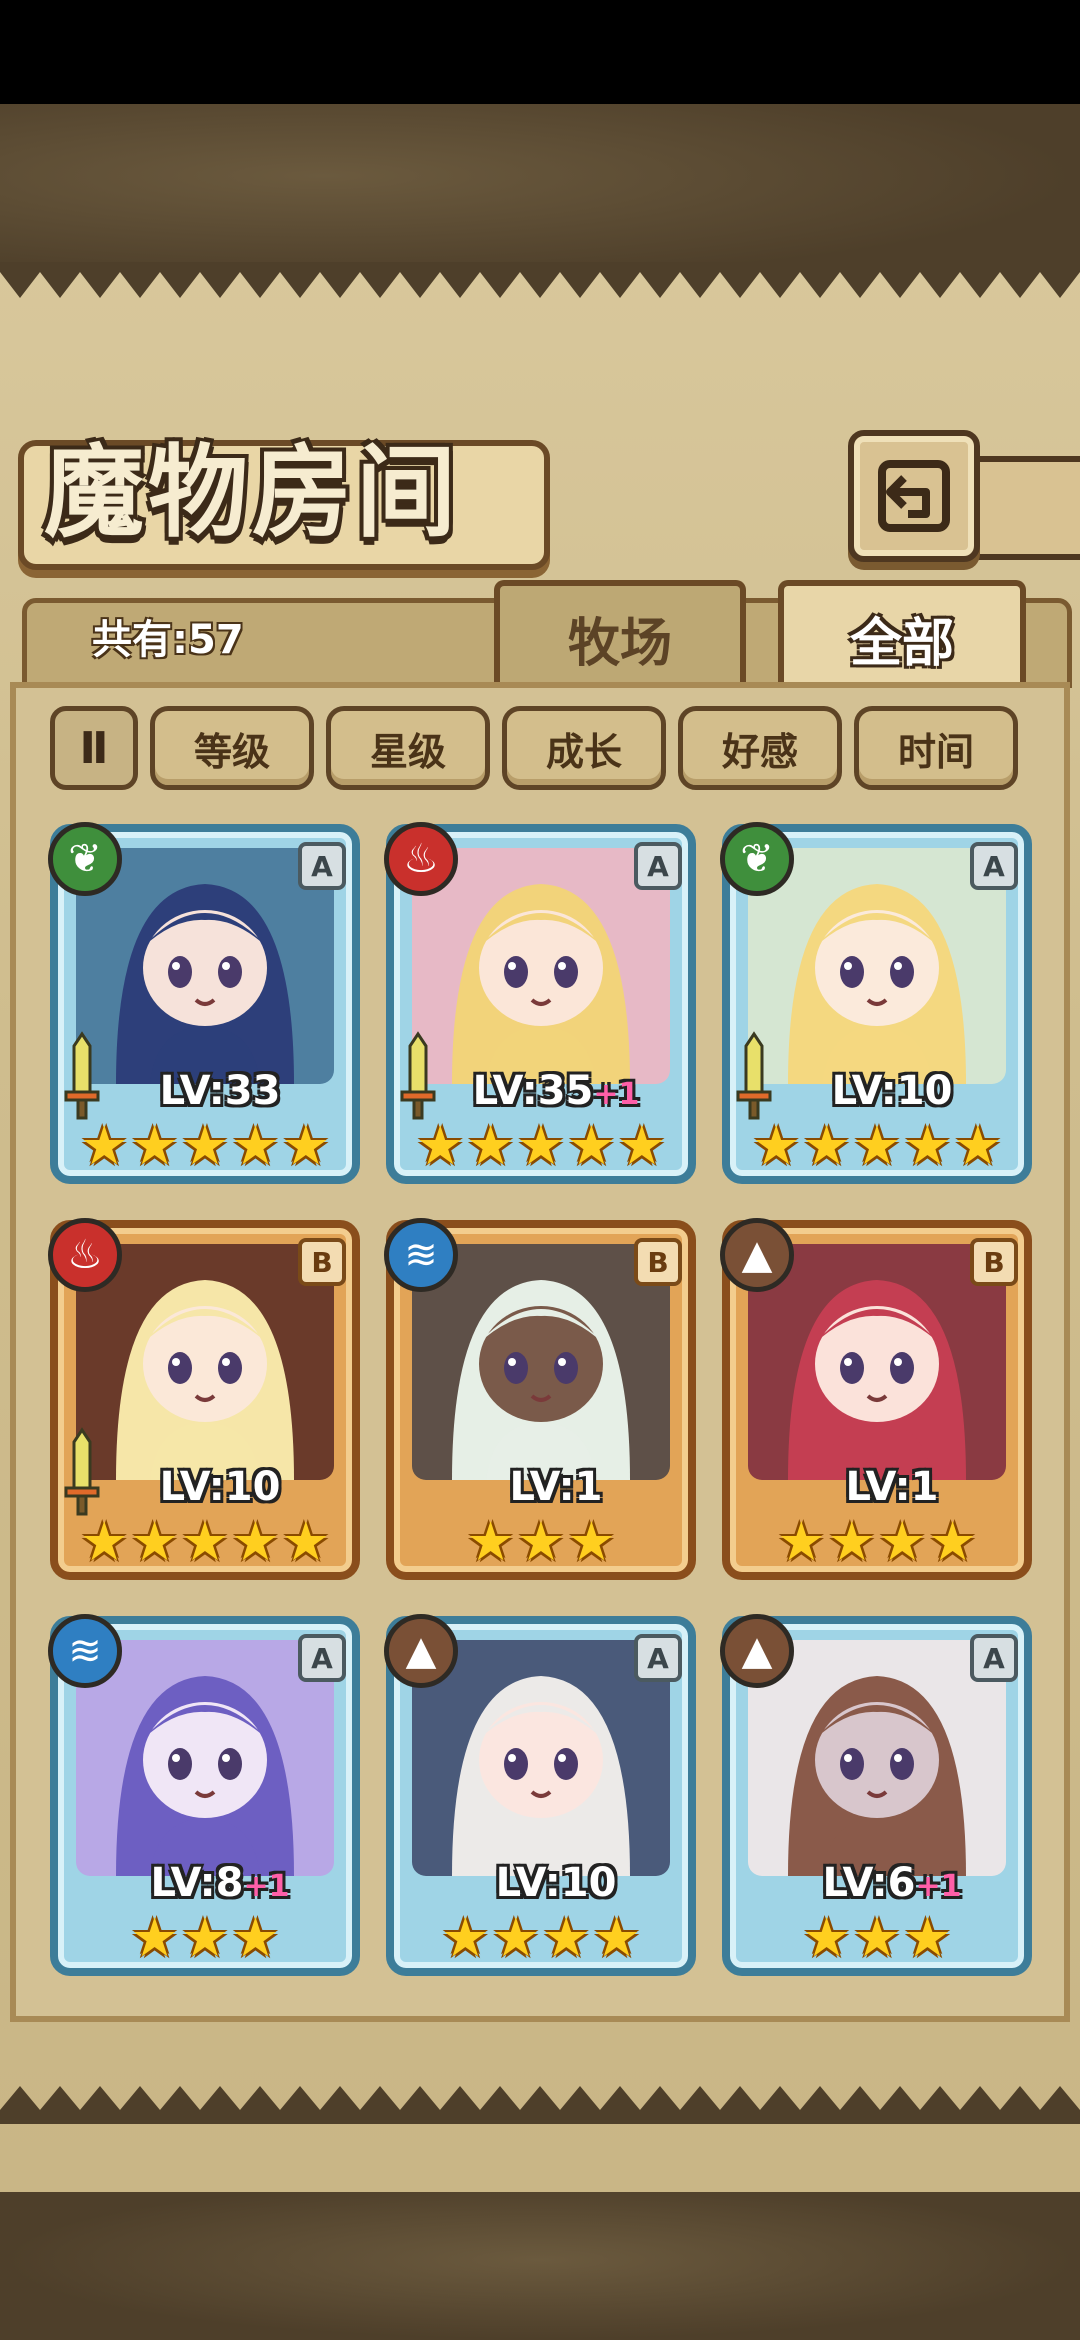 The image size is (1080, 2340). I want to click on monster-level: LV:6+1, so click(892, 1885).